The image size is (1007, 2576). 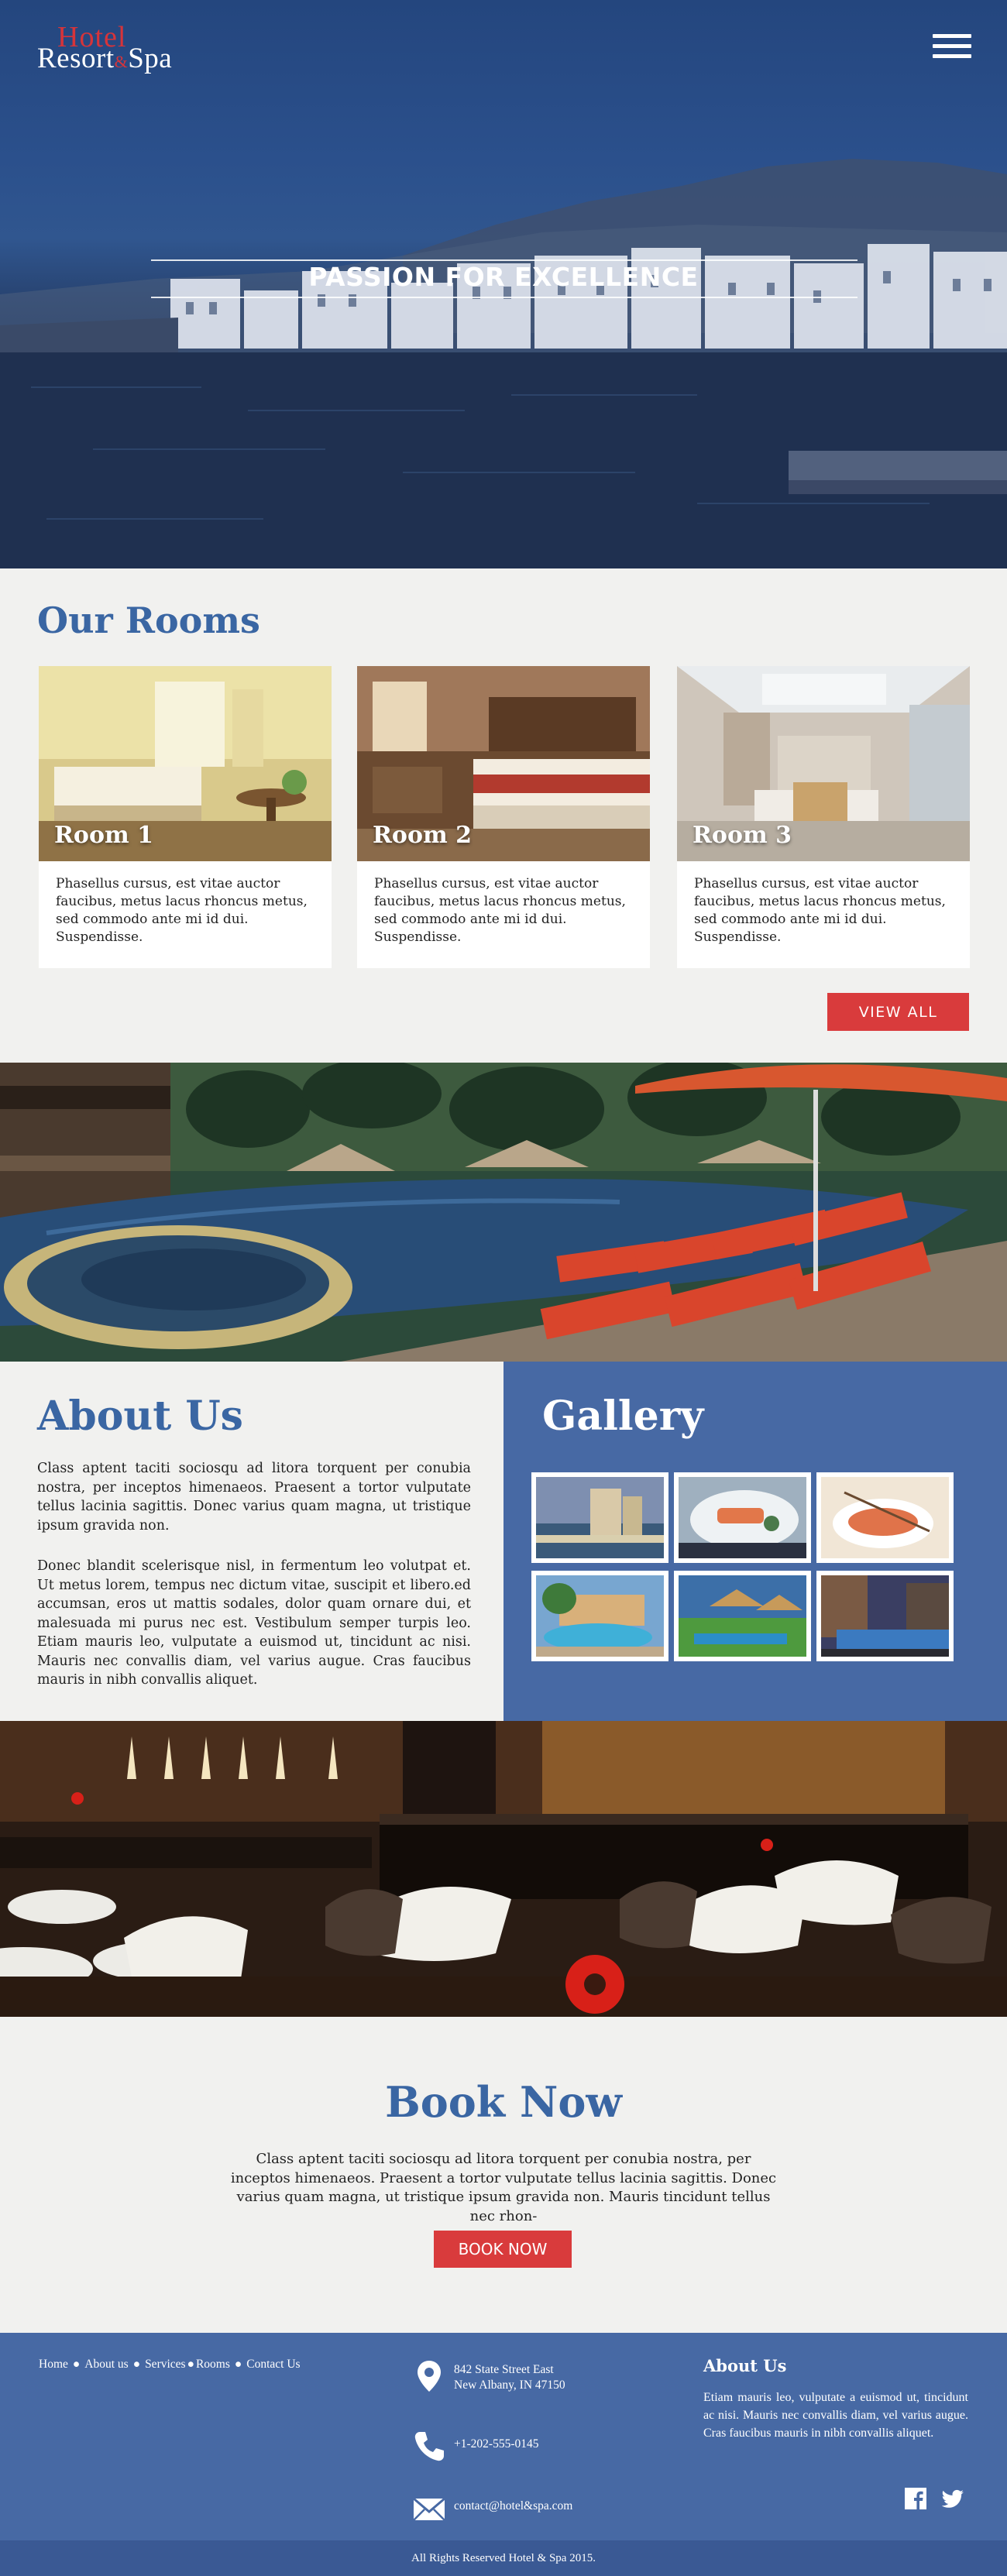 What do you see at coordinates (742, 835) in the screenshot?
I see `room-name: Room 3` at bounding box center [742, 835].